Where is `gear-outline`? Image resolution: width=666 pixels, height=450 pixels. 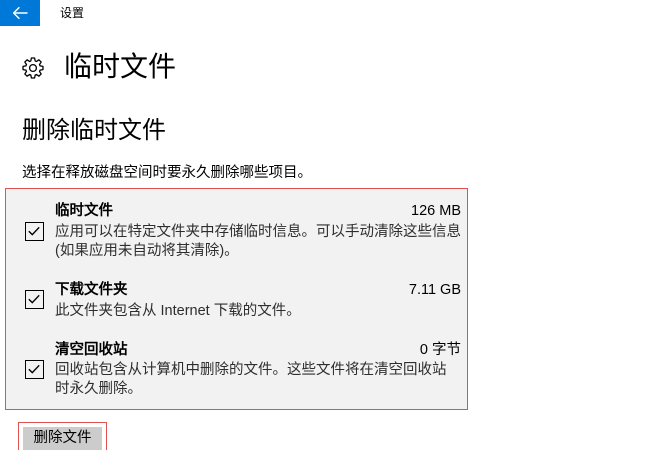 gear-outline is located at coordinates (33, 68).